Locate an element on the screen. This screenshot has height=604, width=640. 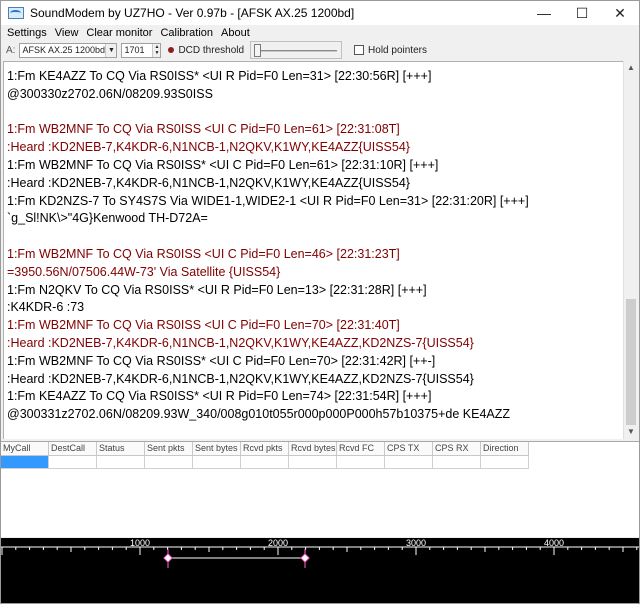
column-header: Rcvd FC is located at coordinates (361, 449).